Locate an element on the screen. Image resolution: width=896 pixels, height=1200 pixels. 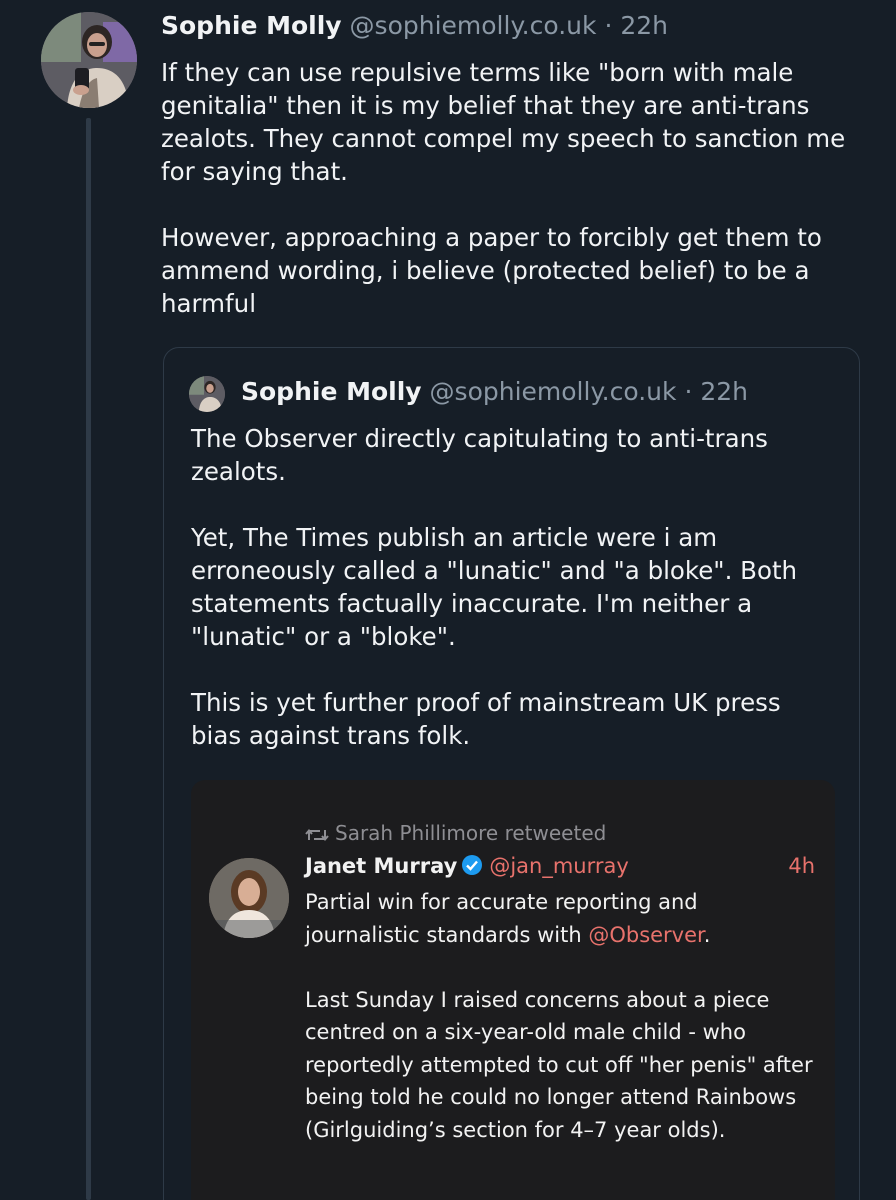
observer-mention: @Observer is located at coordinates (646, 934).